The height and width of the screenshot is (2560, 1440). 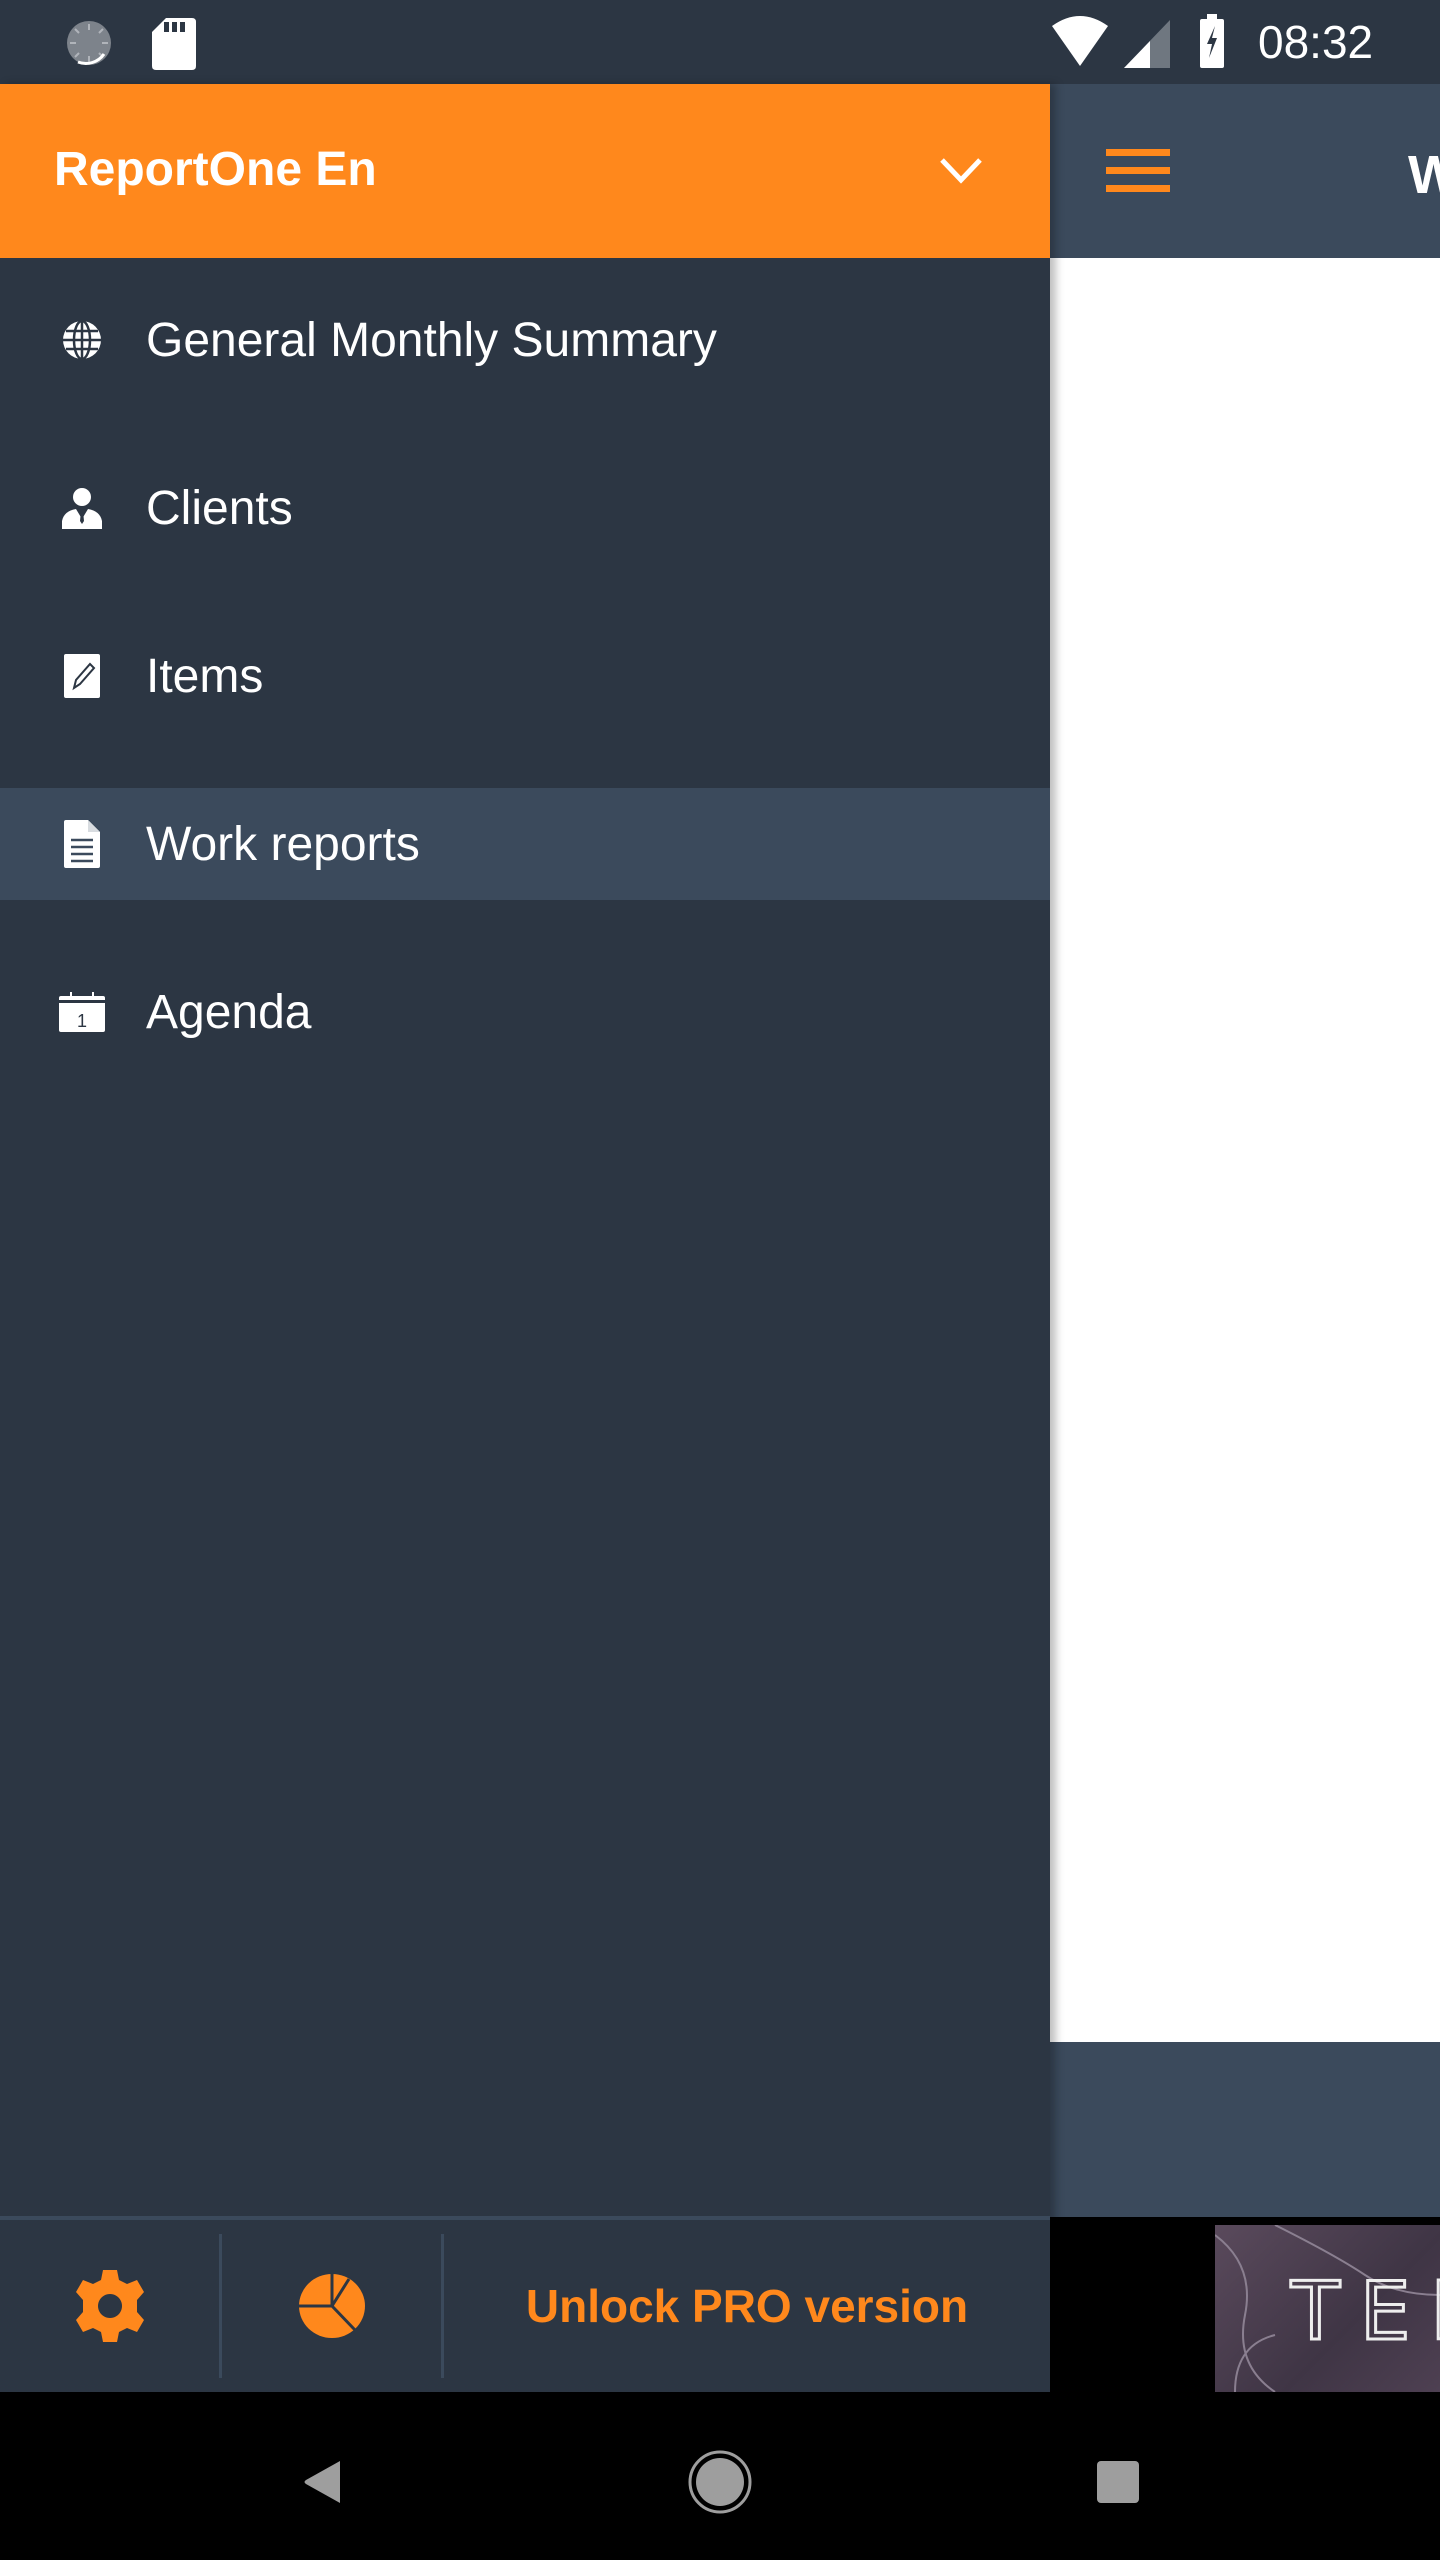 I want to click on home-icon, so click(x=720, y=2482).